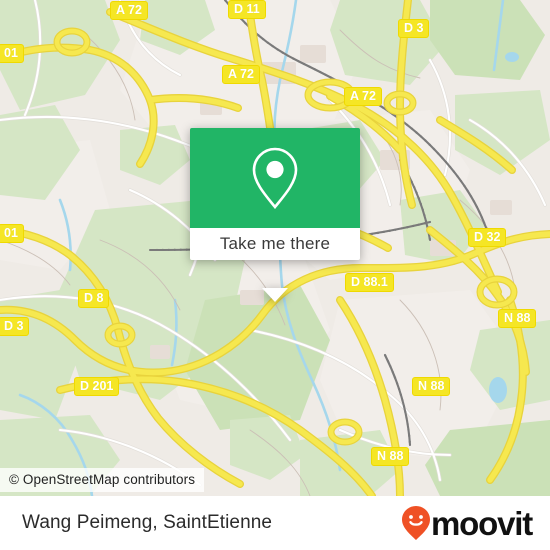 This screenshot has height=550, width=550. Describe the element at coordinates (94, 299) in the screenshot. I see `road-shield: D 8` at that location.